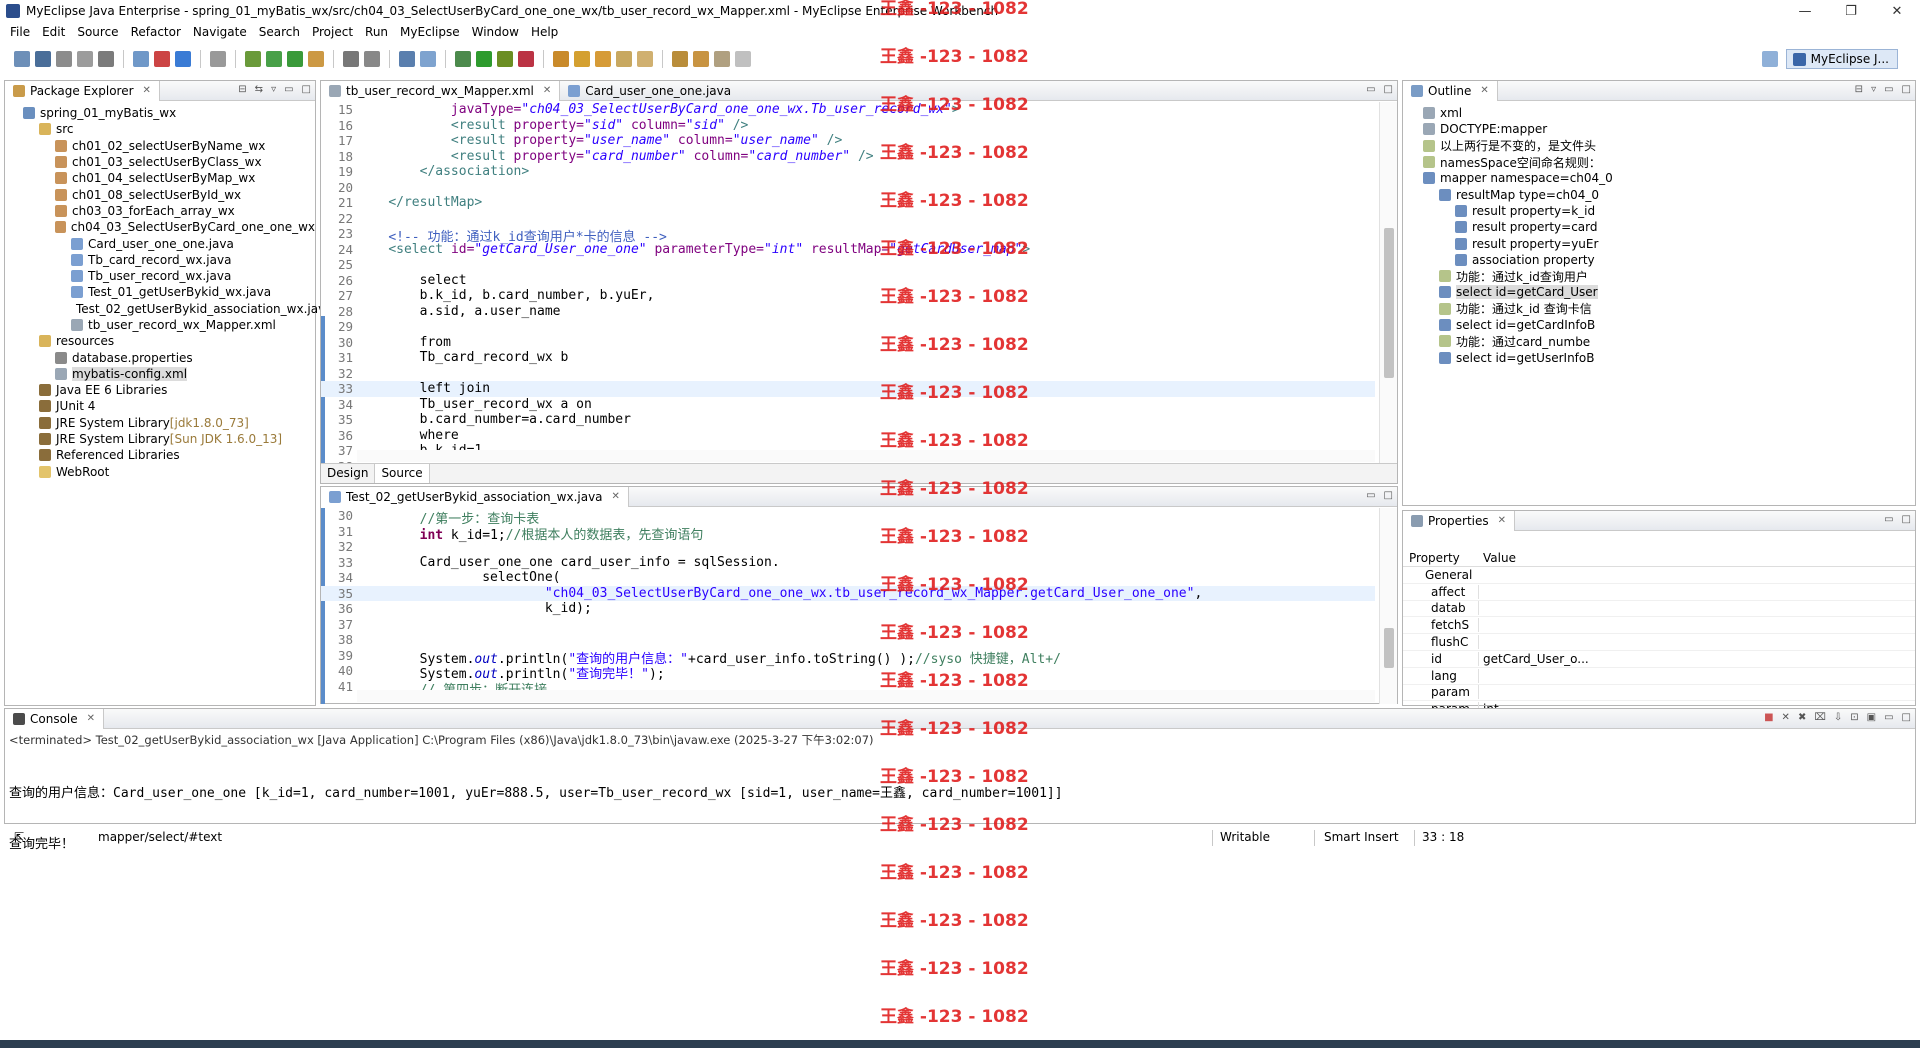 The width and height of the screenshot is (1920, 1048). What do you see at coordinates (160, 357) in the screenshot?
I see `tree-item: database.properties` at bounding box center [160, 357].